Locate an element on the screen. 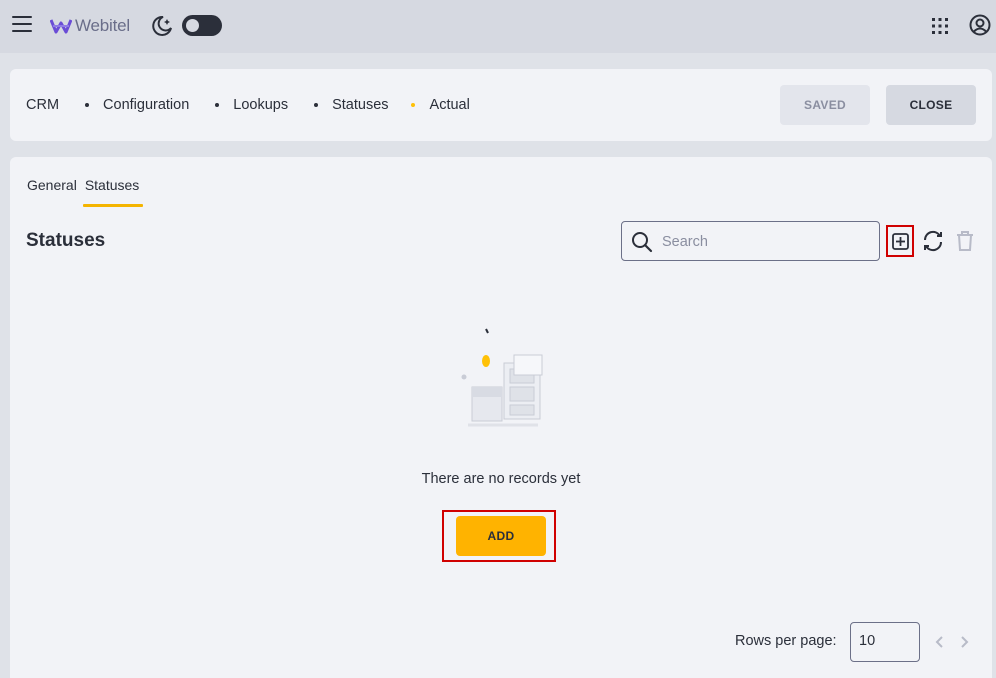  account-icon is located at coordinates (980, 25).